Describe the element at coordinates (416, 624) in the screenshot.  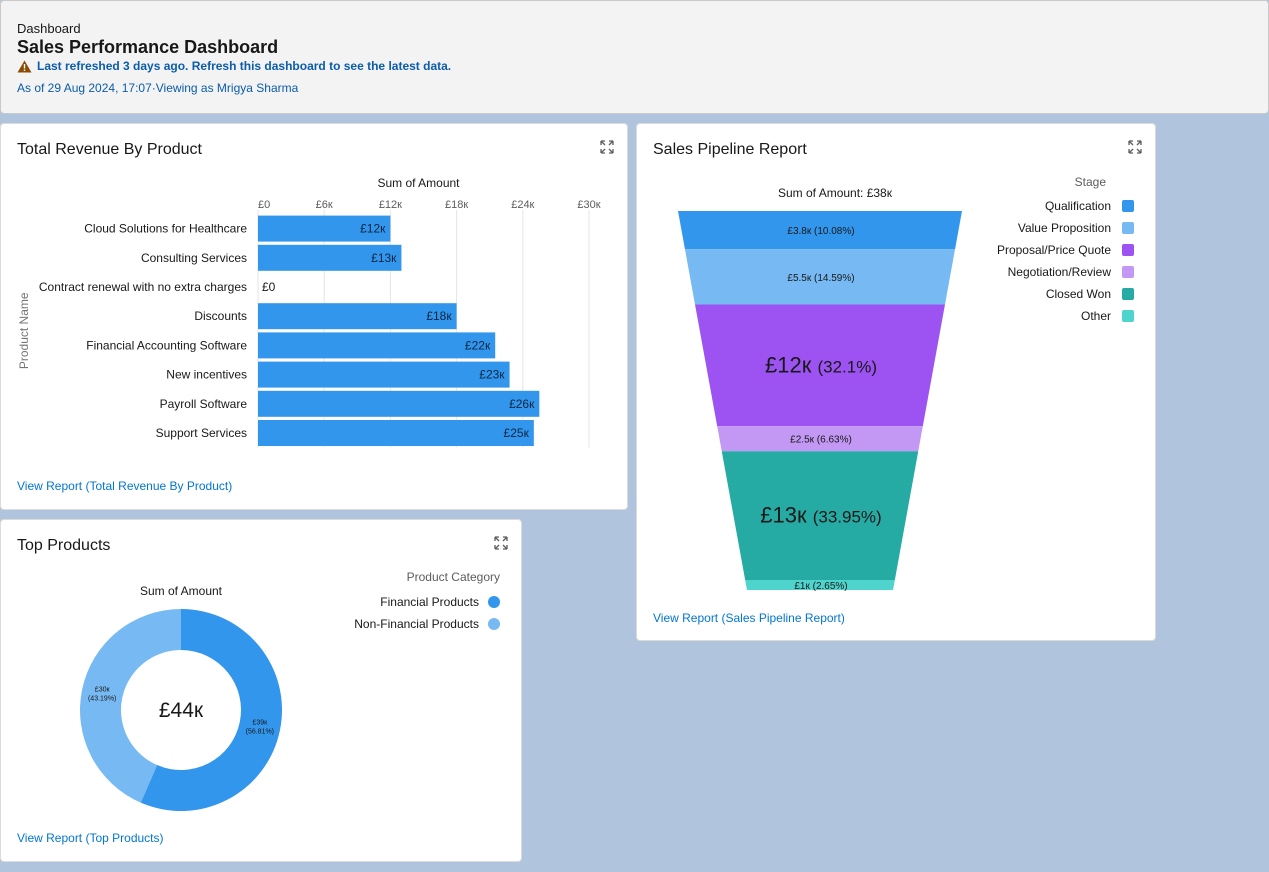
I see `donut-legend-label: Non-Financial Products` at that location.